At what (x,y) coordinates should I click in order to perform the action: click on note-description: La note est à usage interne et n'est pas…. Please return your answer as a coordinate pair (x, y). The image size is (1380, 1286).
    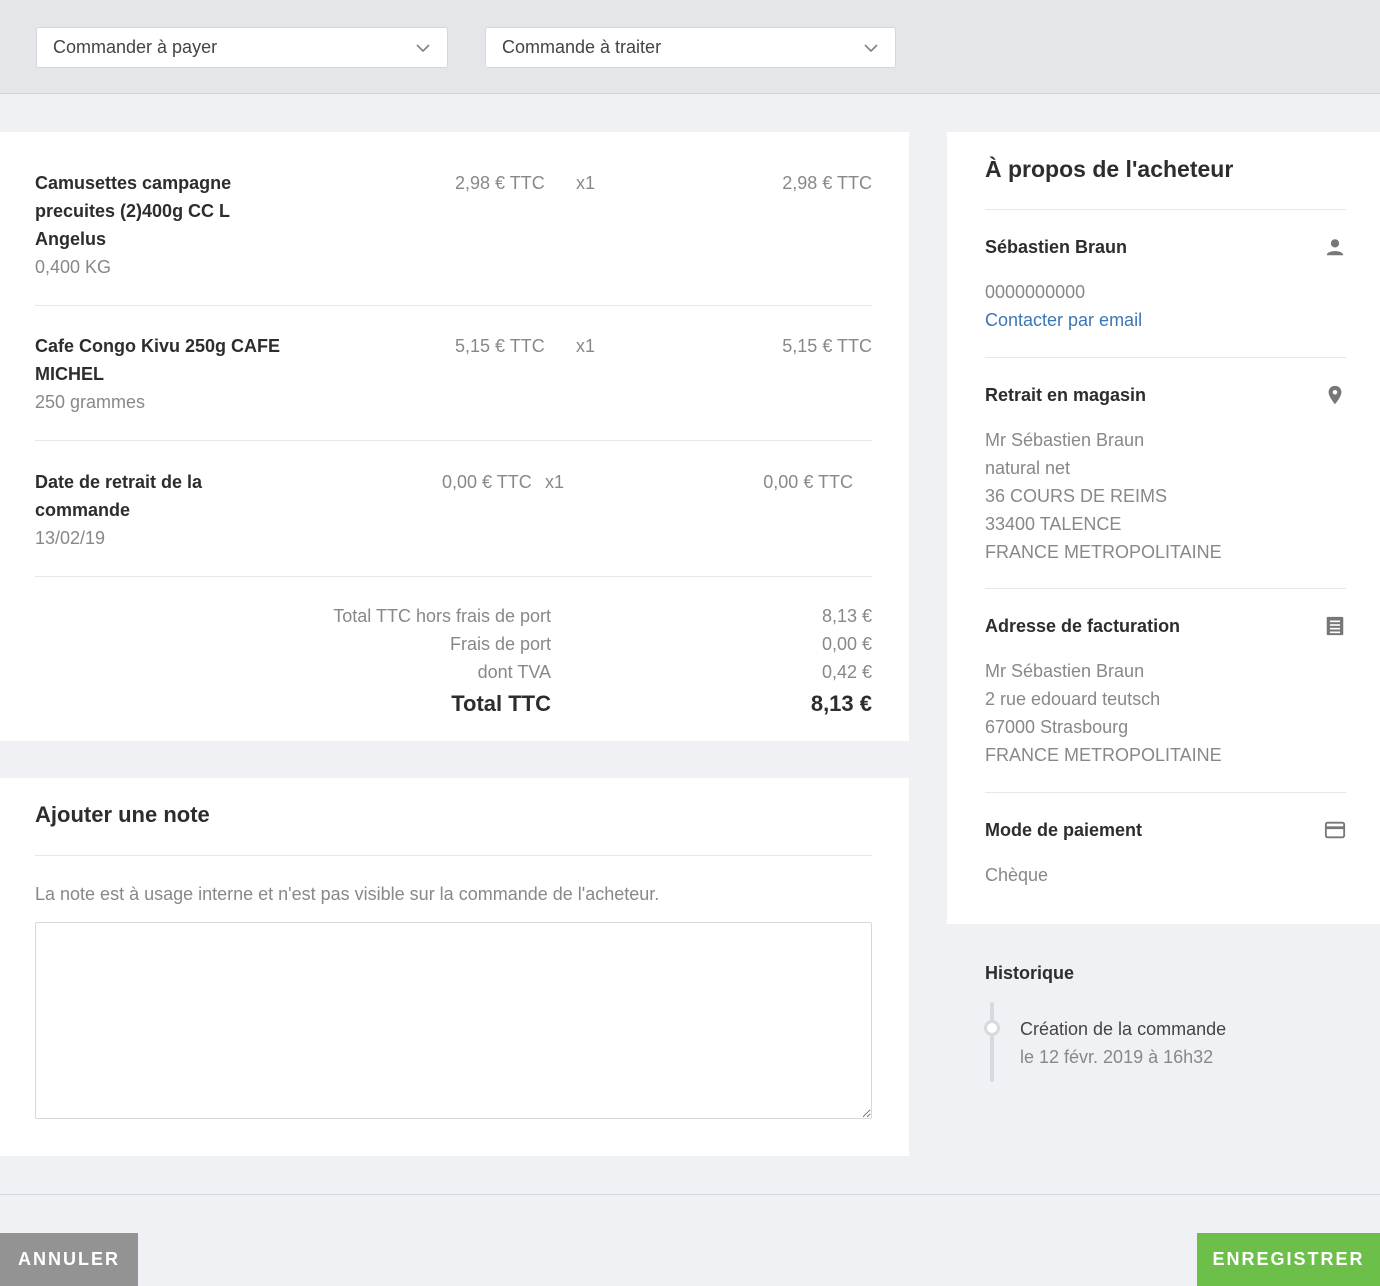
    Looking at the image, I should click on (347, 894).